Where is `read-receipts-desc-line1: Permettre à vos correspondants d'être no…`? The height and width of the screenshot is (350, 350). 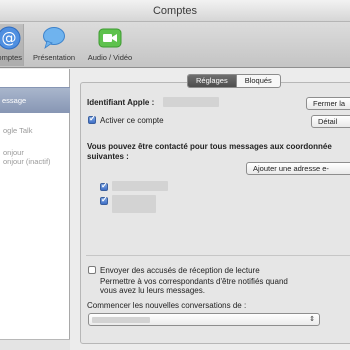
read-receipts-desc-line1: Permettre à vos correspondants d'être no… is located at coordinates (194, 281).